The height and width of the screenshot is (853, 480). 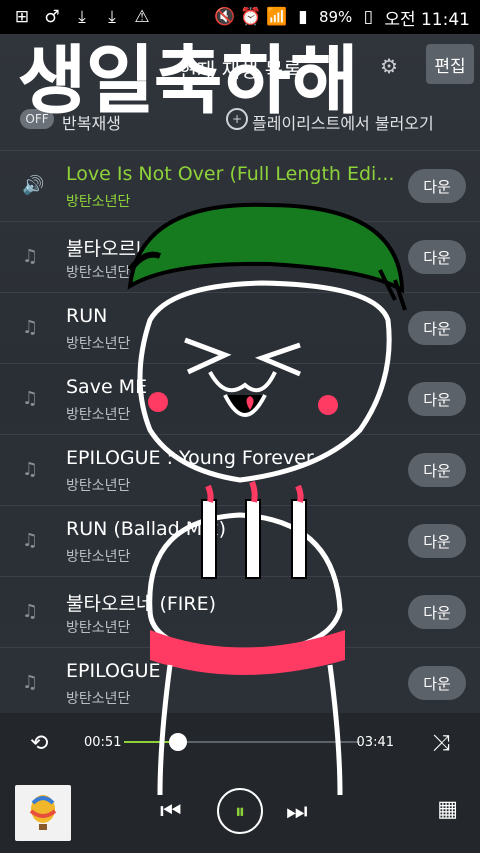 What do you see at coordinates (297, 811) in the screenshot?
I see `next-icon: ⏭` at bounding box center [297, 811].